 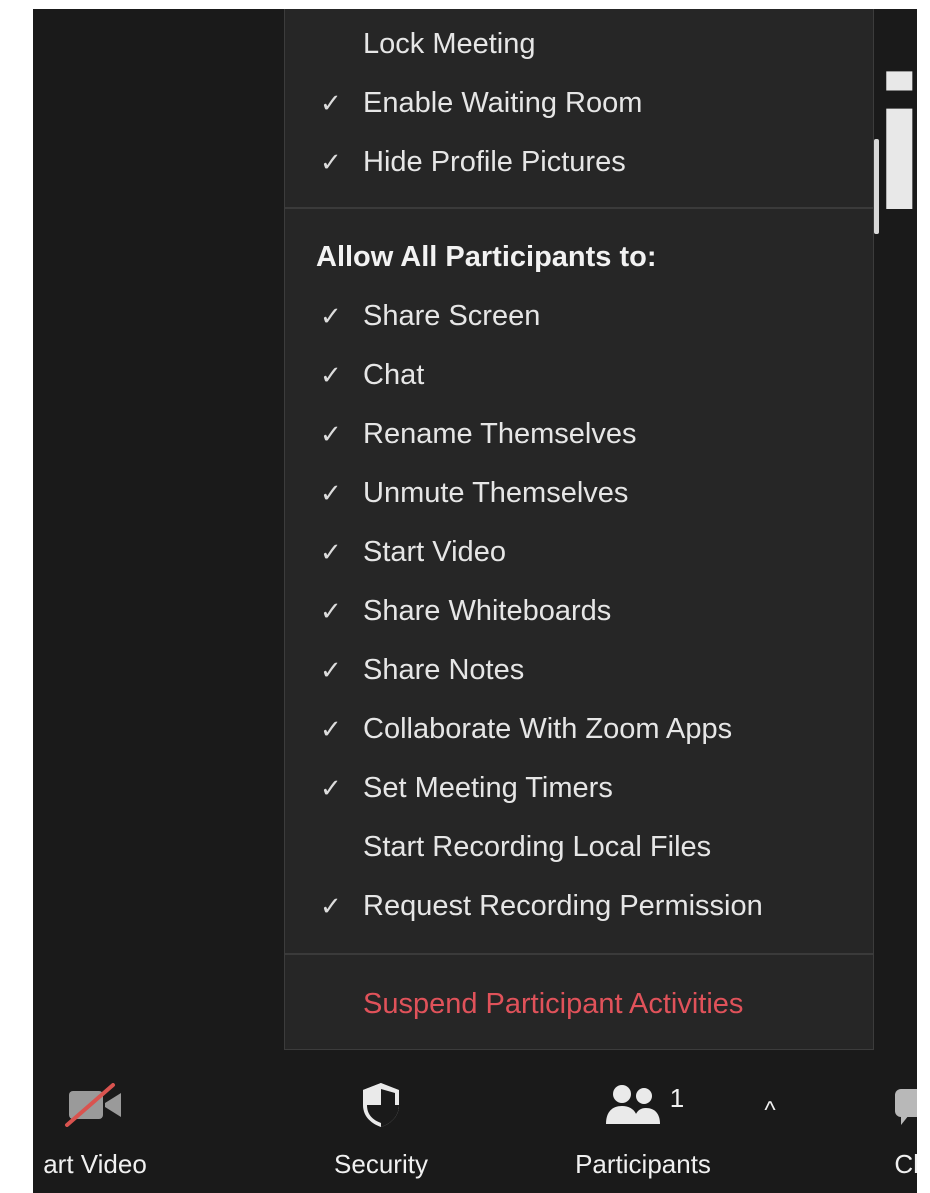 What do you see at coordinates (677, 1098) in the screenshot?
I see `participants-count: 1` at bounding box center [677, 1098].